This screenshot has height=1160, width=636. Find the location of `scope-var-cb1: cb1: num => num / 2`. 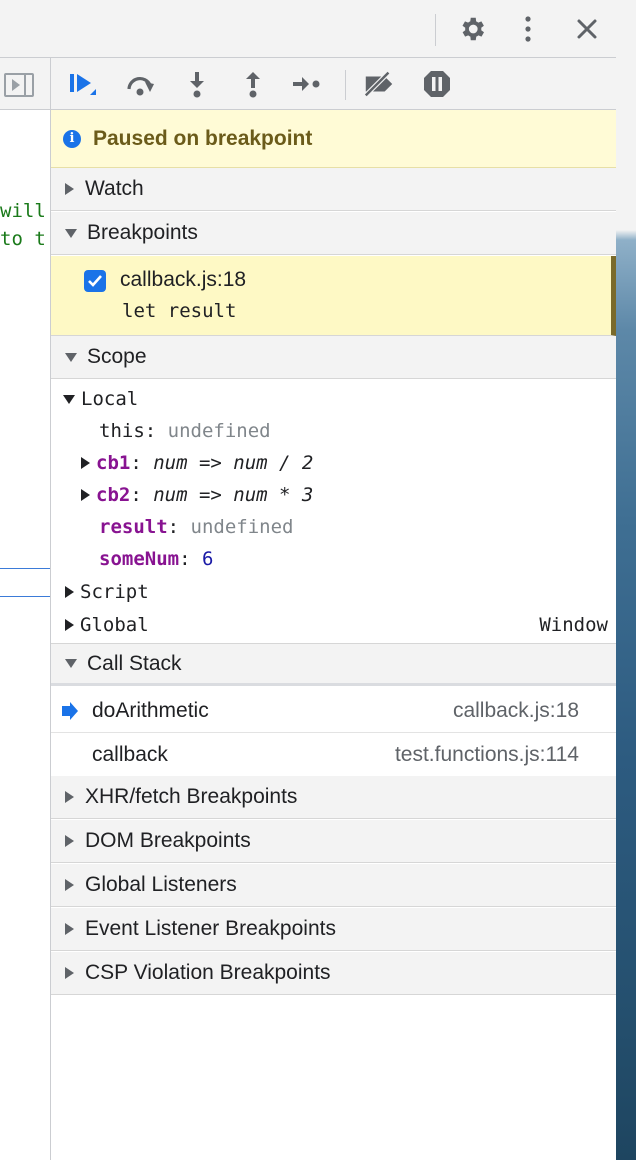

scope-var-cb1: cb1: num => num / 2 is located at coordinates (333, 463).